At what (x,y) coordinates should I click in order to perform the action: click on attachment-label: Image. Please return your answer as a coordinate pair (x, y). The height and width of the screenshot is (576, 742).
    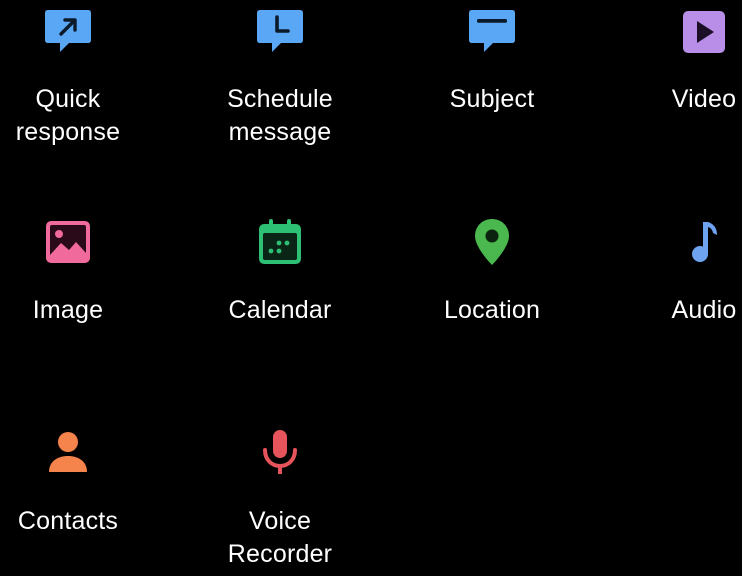
    Looking at the image, I should click on (68, 310).